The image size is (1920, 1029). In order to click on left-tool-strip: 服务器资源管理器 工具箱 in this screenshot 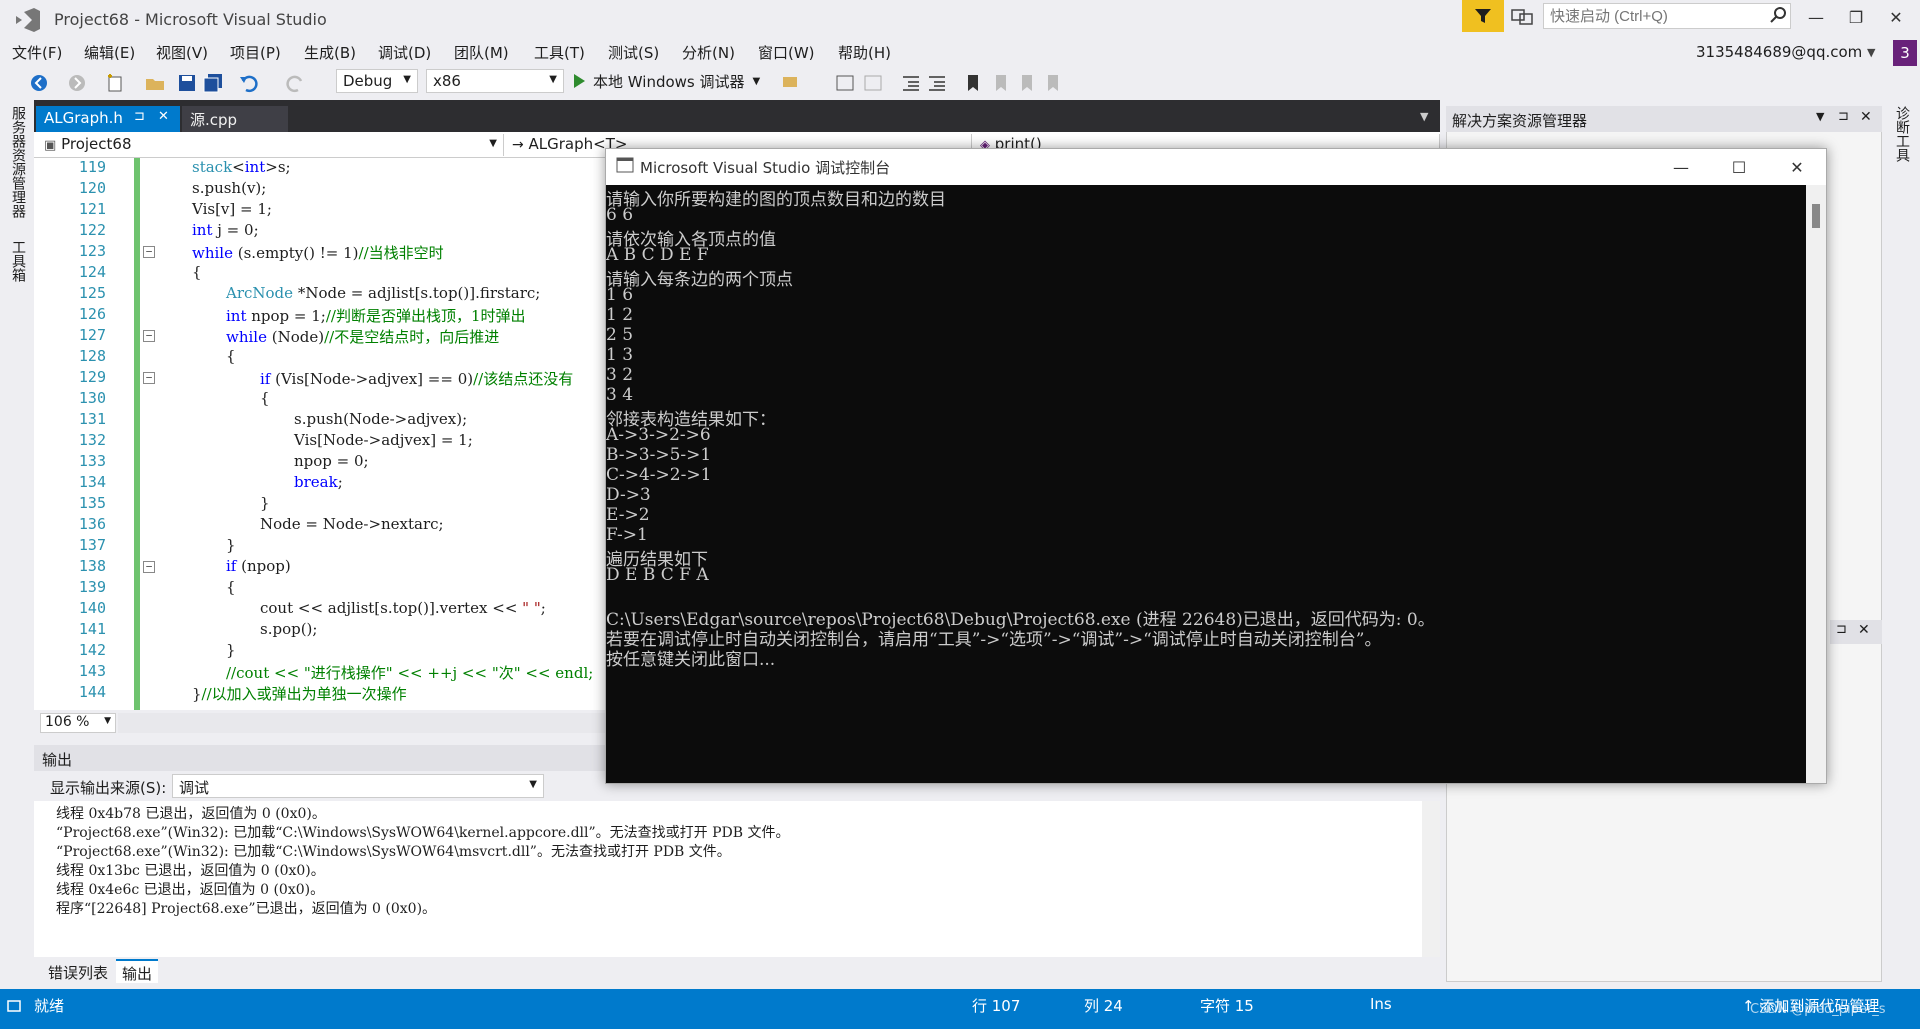, I will do `click(17, 544)`.